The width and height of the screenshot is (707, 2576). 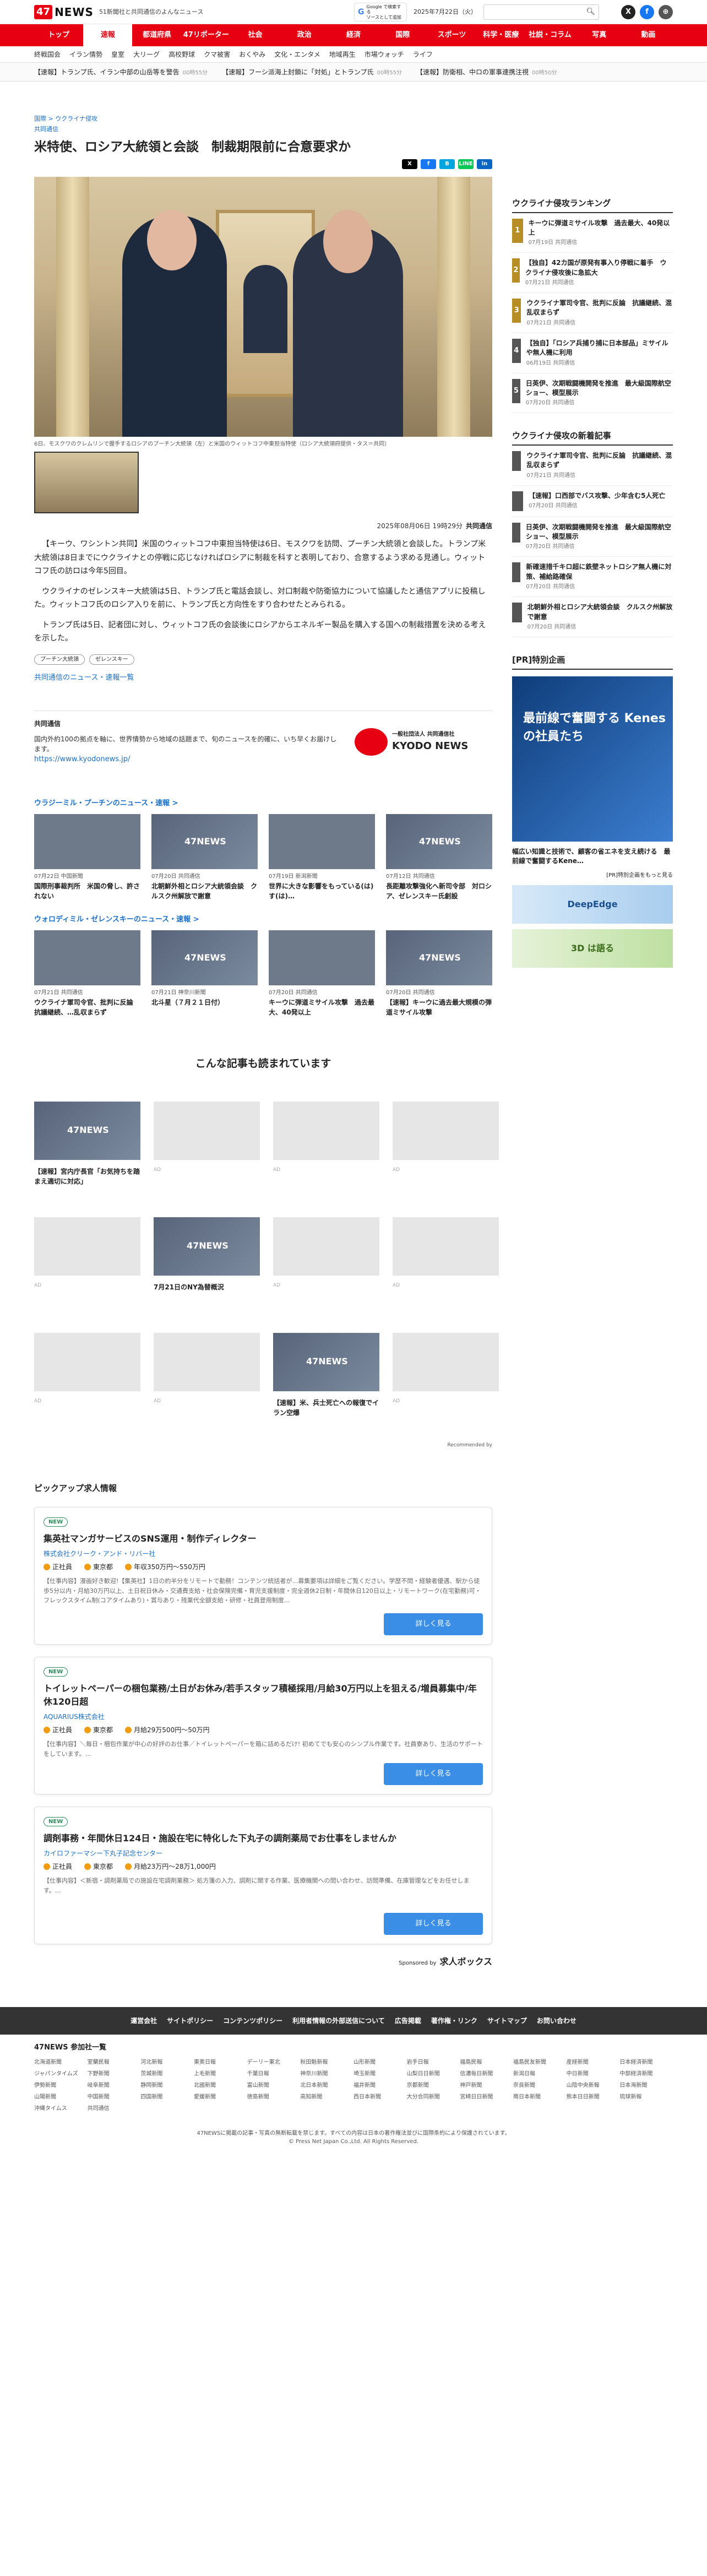 What do you see at coordinates (263, 129) in the screenshot?
I see `article-source-label: 共同通信` at bounding box center [263, 129].